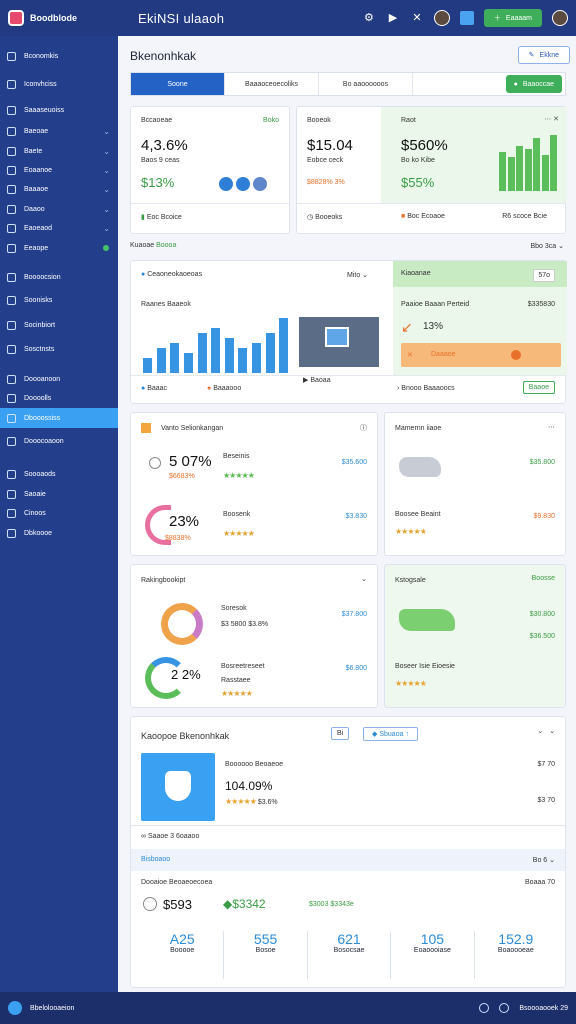  I want to click on sidebar-item-15: Doooanoon, so click(59, 379).